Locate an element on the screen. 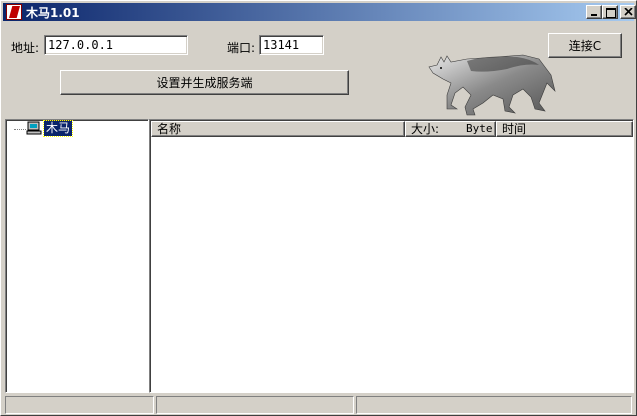  tree-view: 木马 is located at coordinates (77, 256).